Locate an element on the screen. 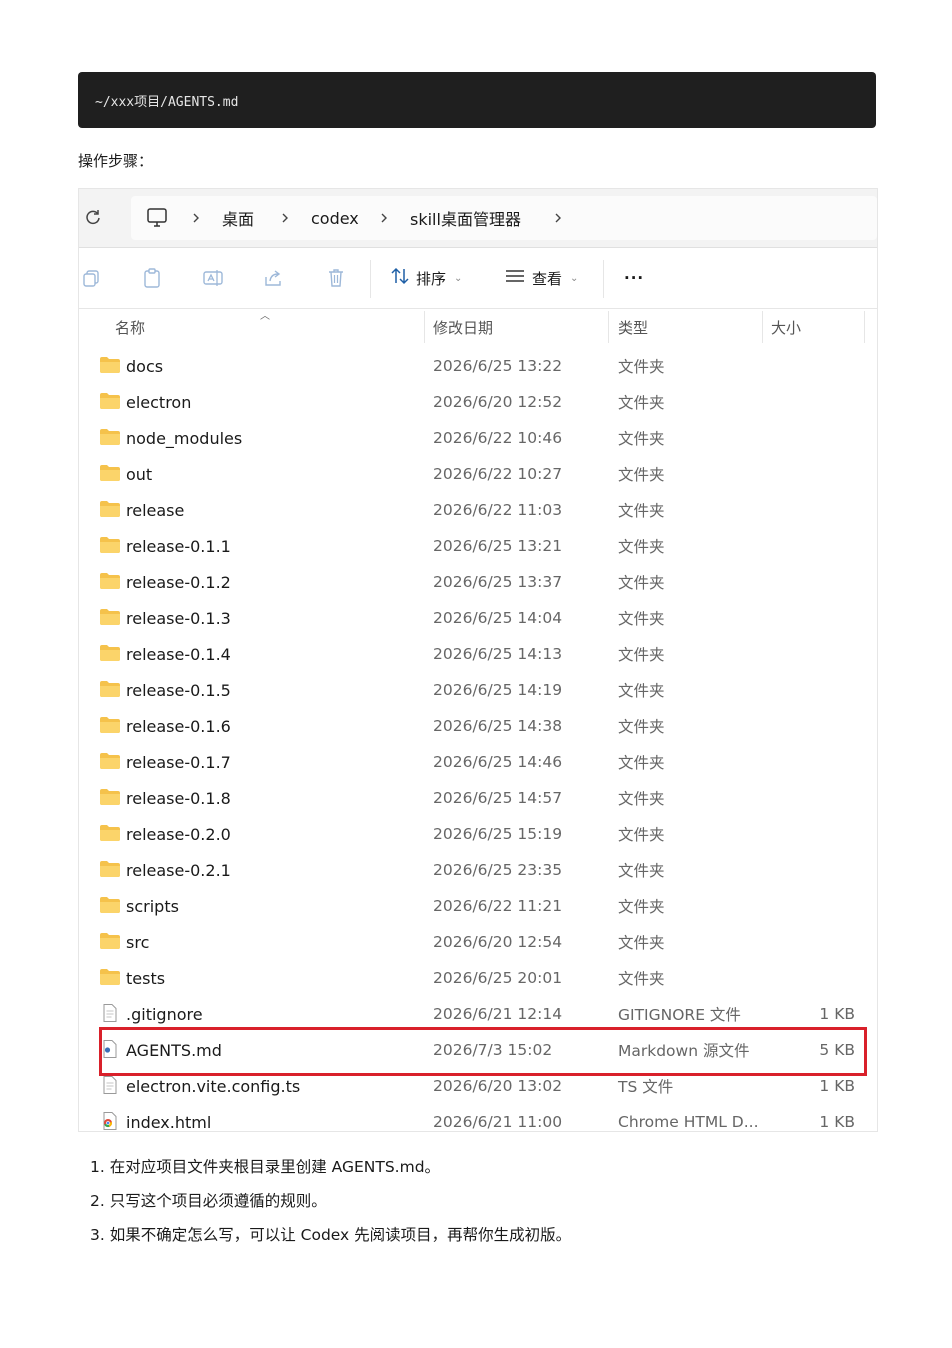 This screenshot has width=952, height=1348. table-row: release-0.1.6 2026/6/25 14:38 文件夹 is located at coordinates (478, 726).